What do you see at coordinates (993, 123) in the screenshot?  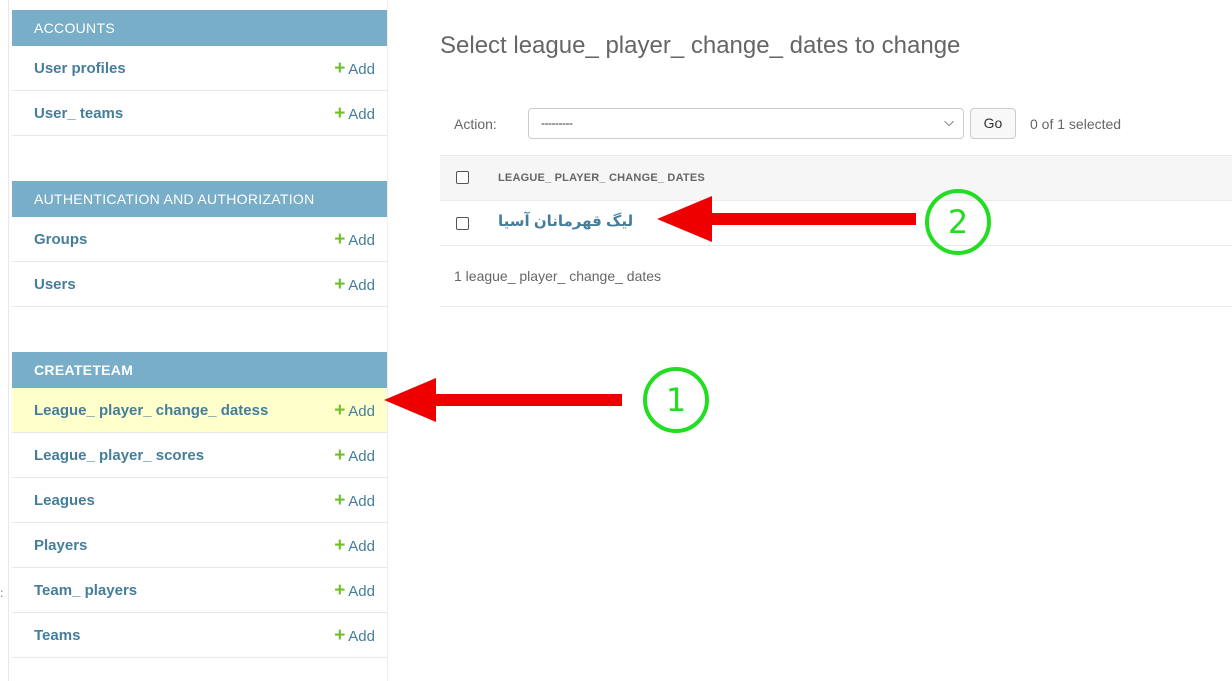 I see `go-button: Go` at bounding box center [993, 123].